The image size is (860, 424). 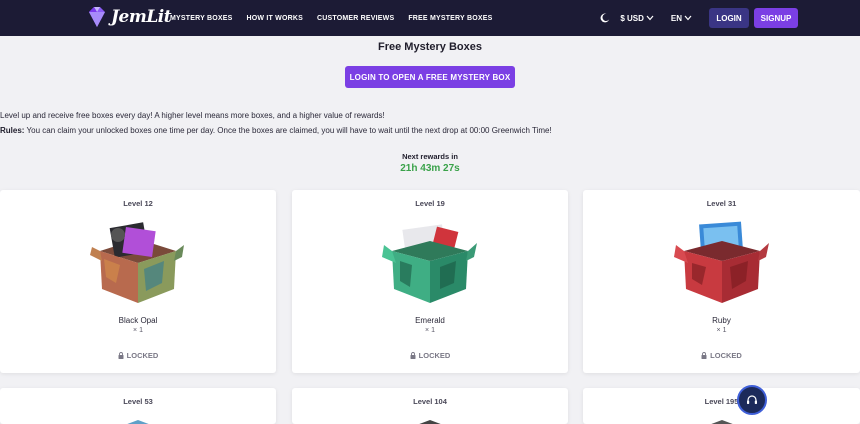 What do you see at coordinates (430, 77) in the screenshot?
I see `login-to-open-box-button: LOGIN TO OPEN A FREE MYSTERY BOX` at bounding box center [430, 77].